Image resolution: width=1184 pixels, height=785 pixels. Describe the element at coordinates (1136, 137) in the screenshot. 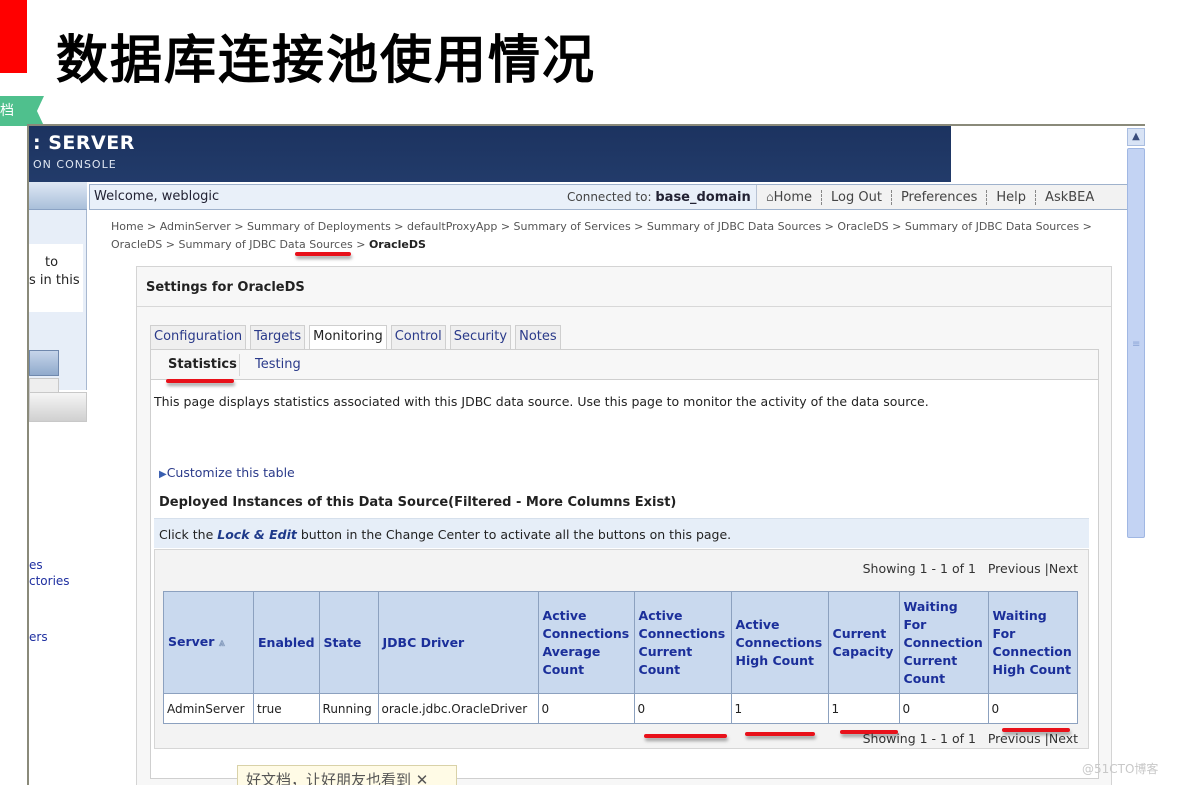

I see `scroll-up-icon: ▲` at that location.